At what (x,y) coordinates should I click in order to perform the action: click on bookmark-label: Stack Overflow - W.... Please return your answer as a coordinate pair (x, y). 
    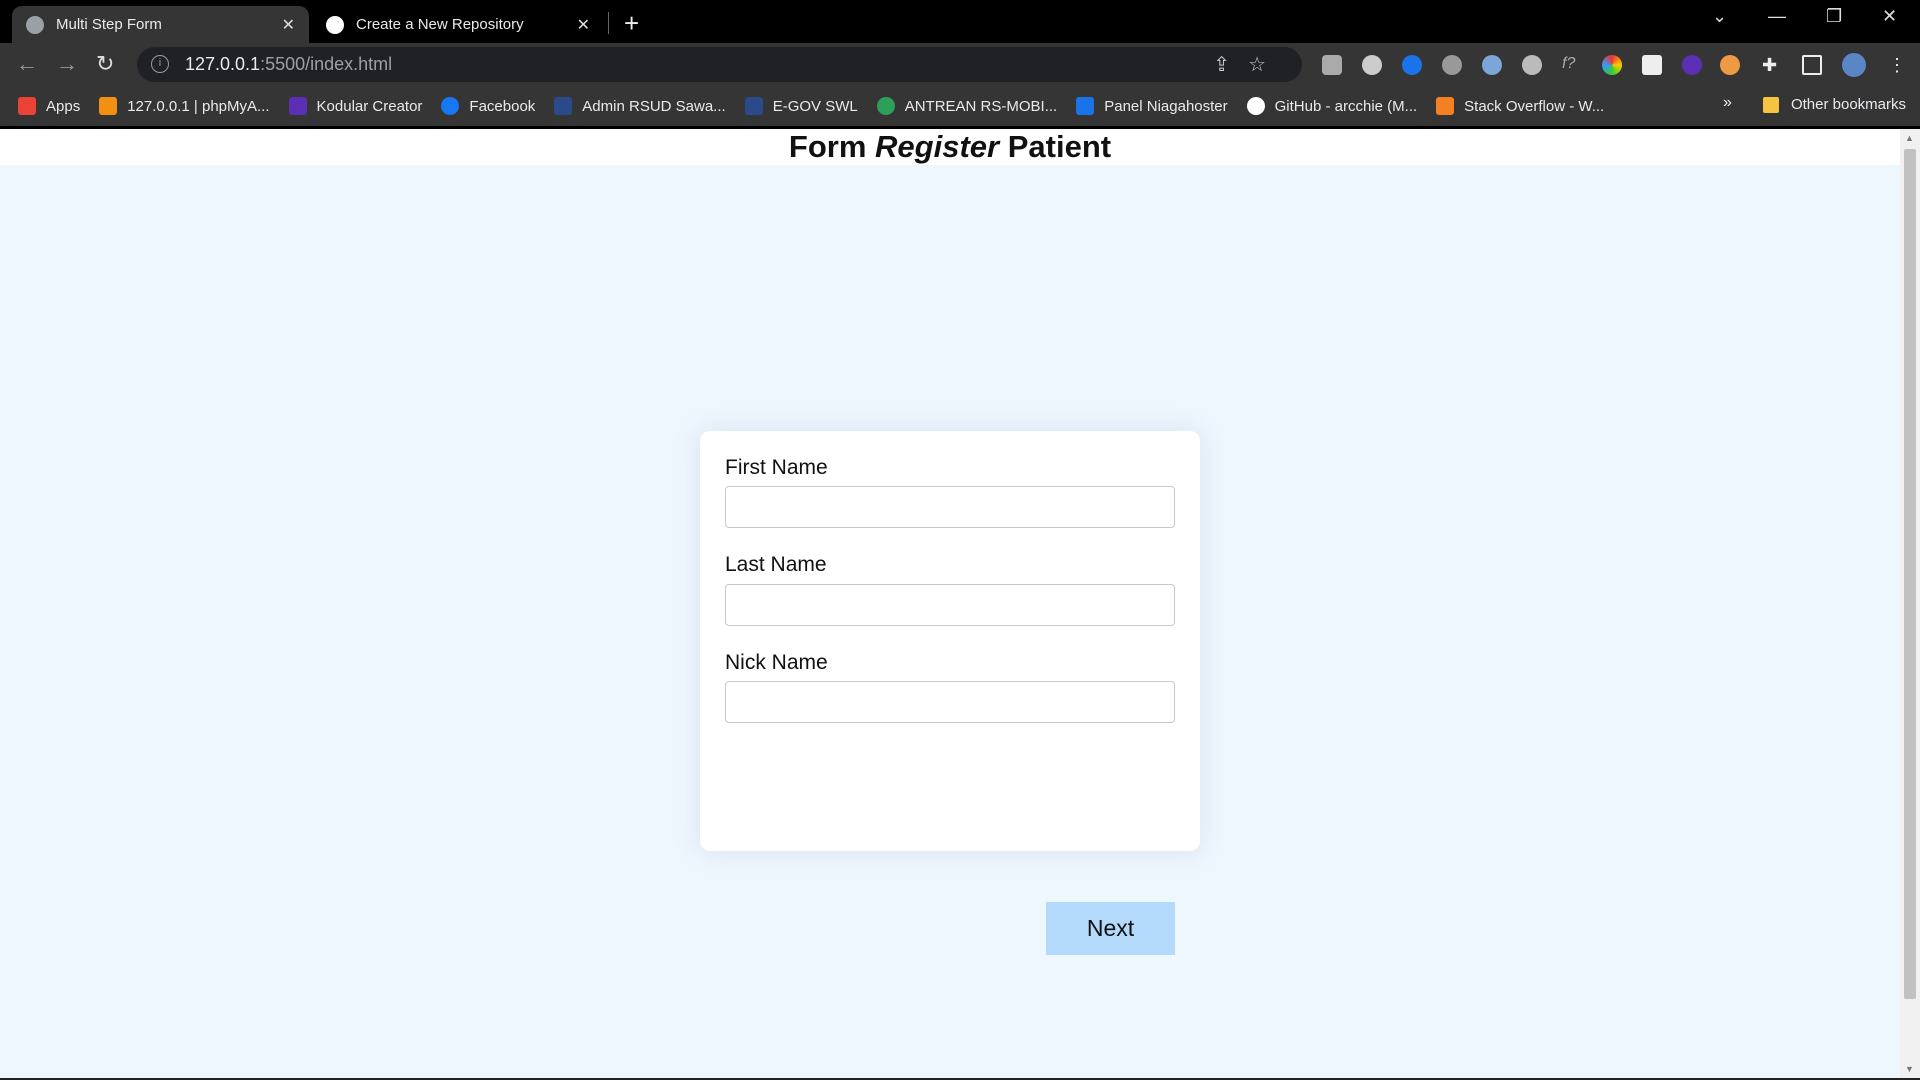
    Looking at the image, I should click on (1534, 106).